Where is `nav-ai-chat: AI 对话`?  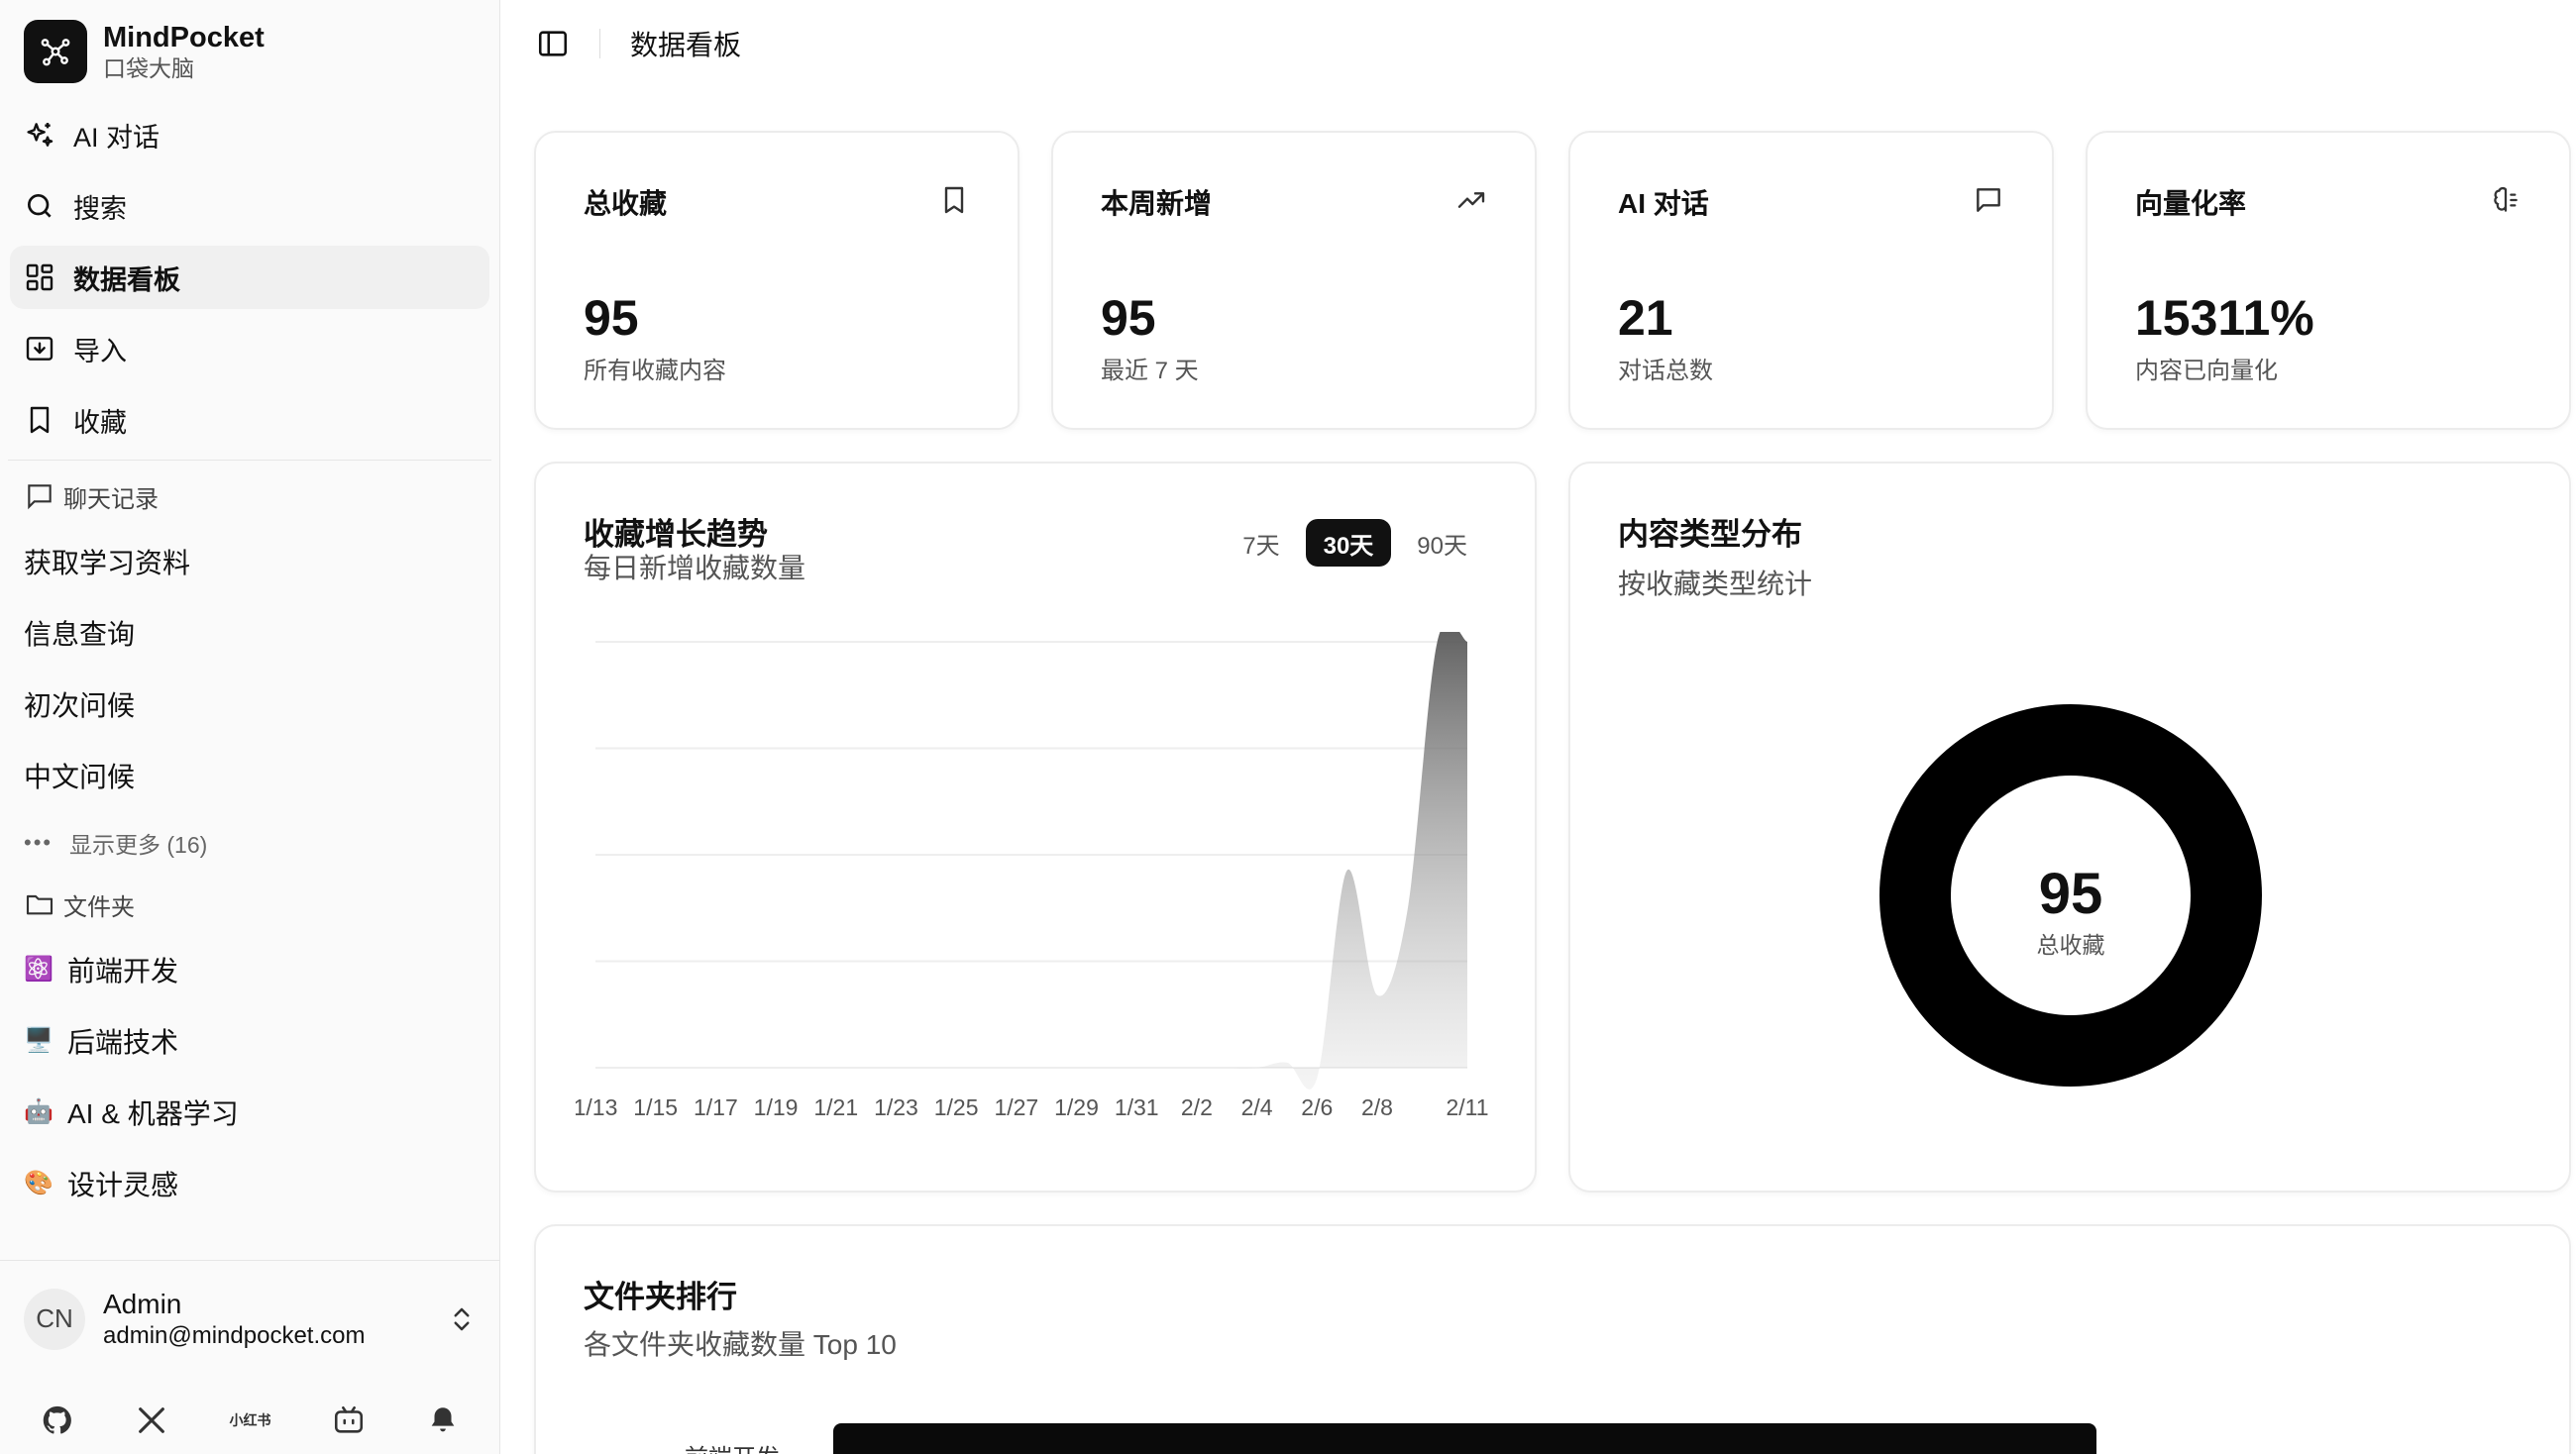 nav-ai-chat: AI 对话 is located at coordinates (249, 134).